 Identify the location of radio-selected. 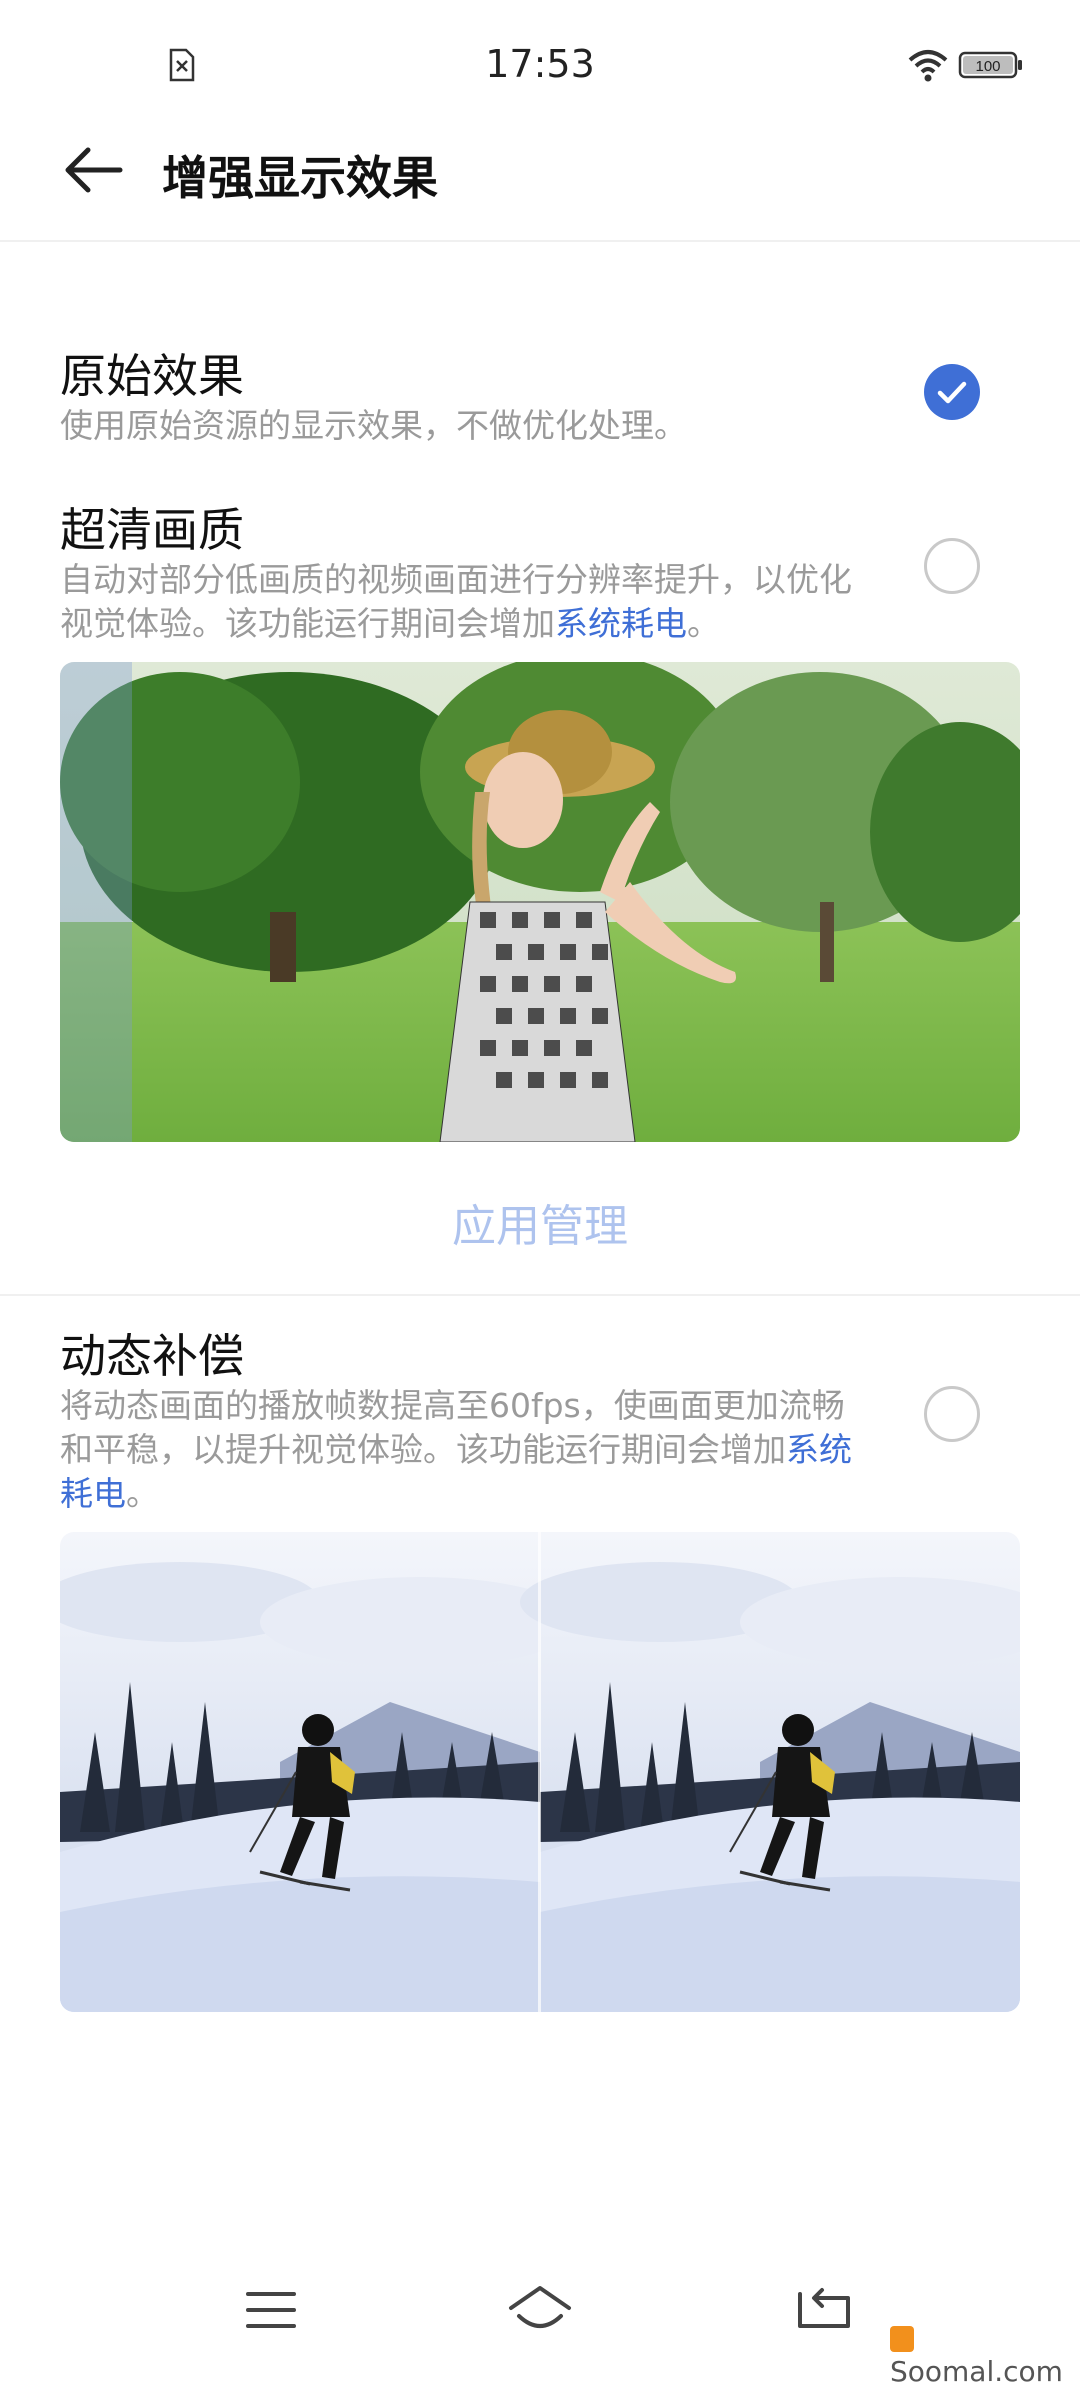
(952, 392).